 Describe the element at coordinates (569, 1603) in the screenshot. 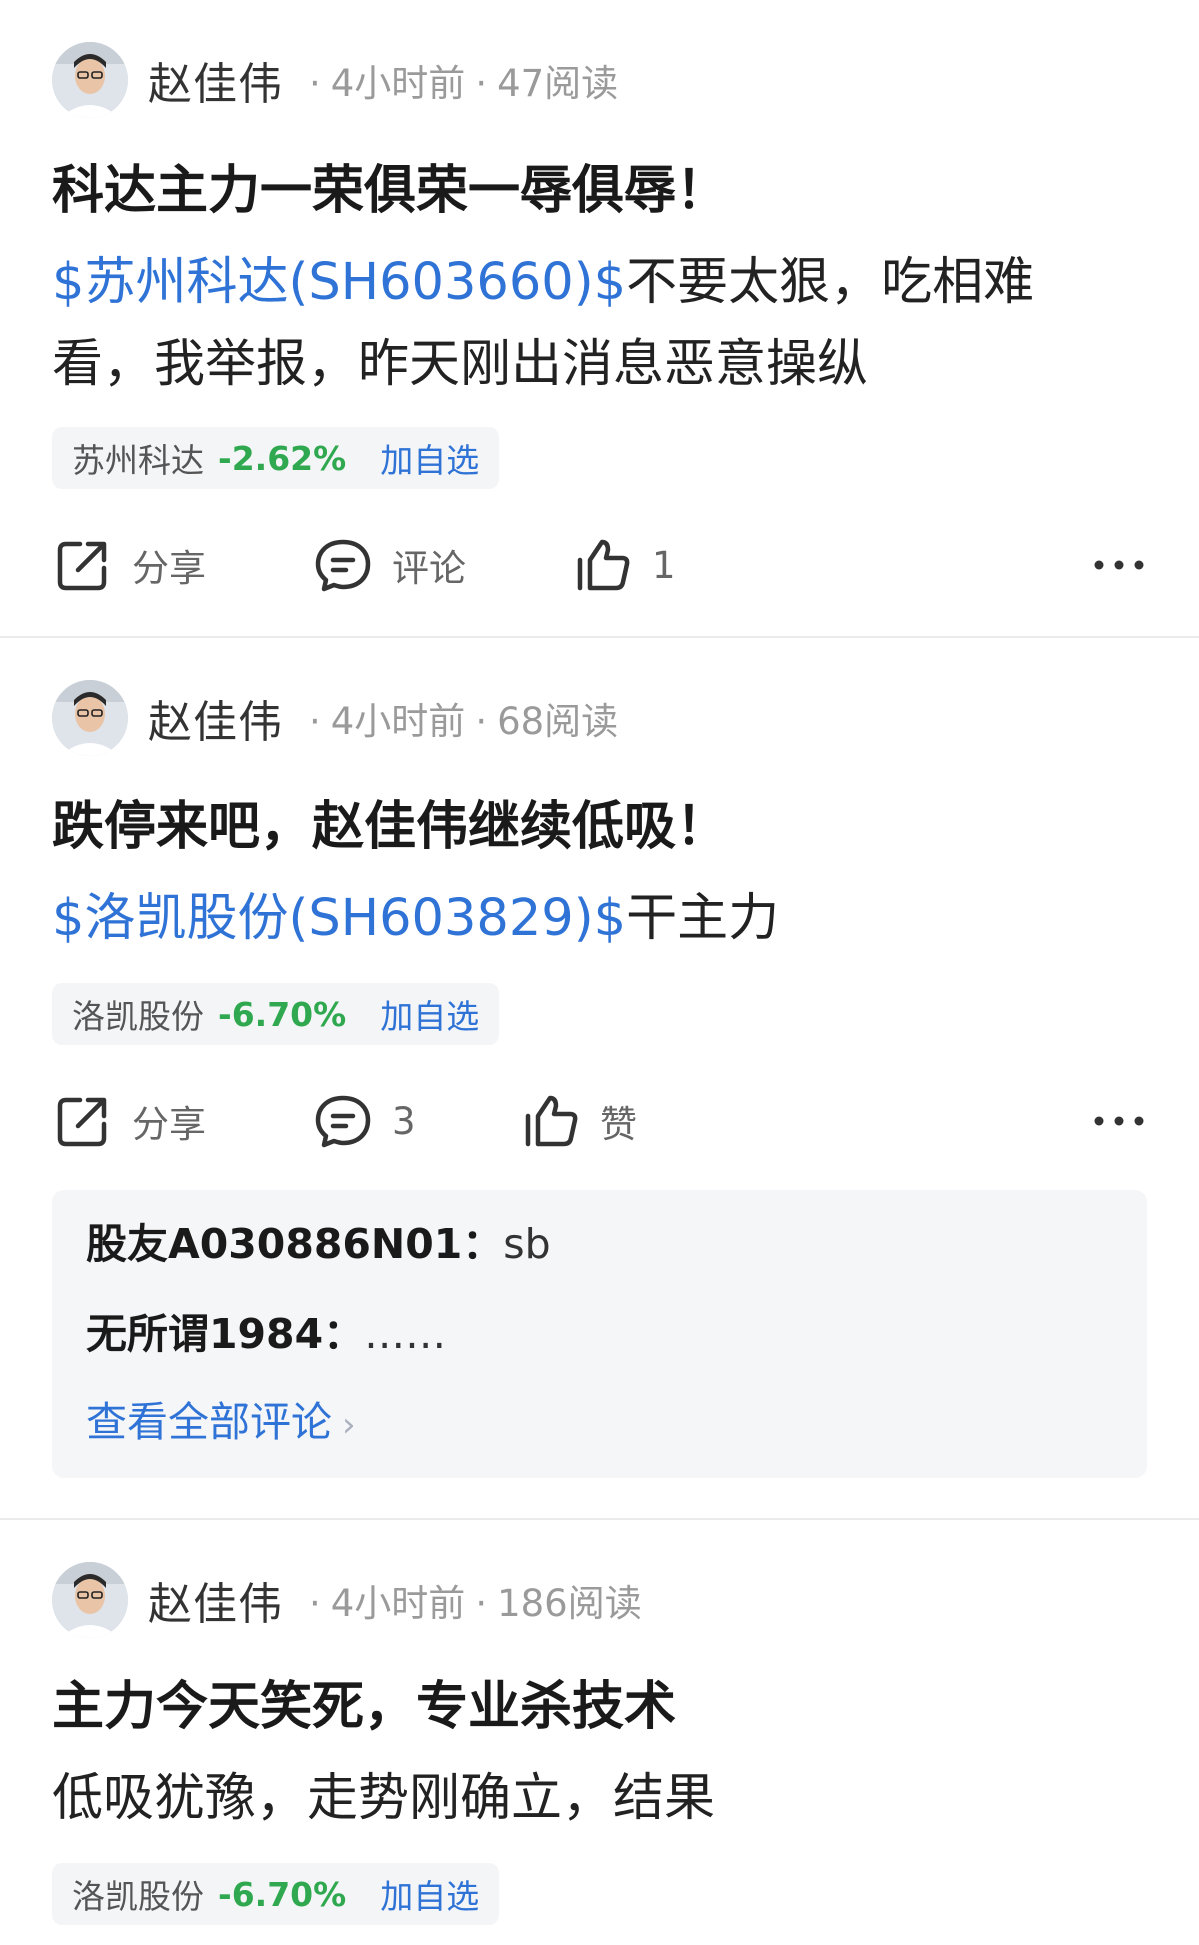

I see `read-count: 186阅读` at that location.